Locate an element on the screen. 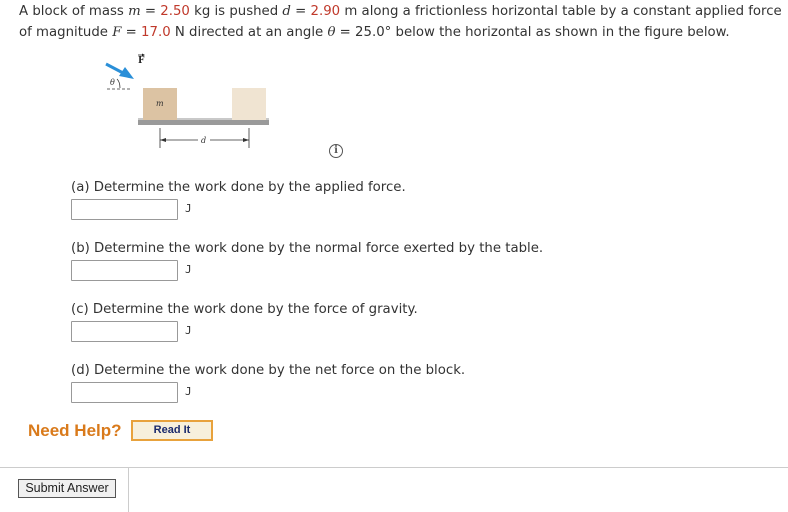  distance-value: 2.90 is located at coordinates (325, 11).